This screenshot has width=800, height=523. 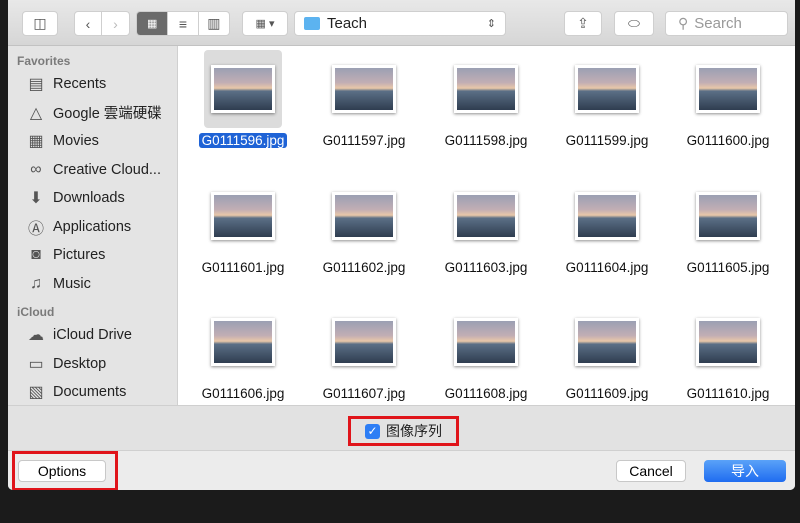 What do you see at coordinates (36, 85) in the screenshot?
I see `recents-icon: ▤` at bounding box center [36, 85].